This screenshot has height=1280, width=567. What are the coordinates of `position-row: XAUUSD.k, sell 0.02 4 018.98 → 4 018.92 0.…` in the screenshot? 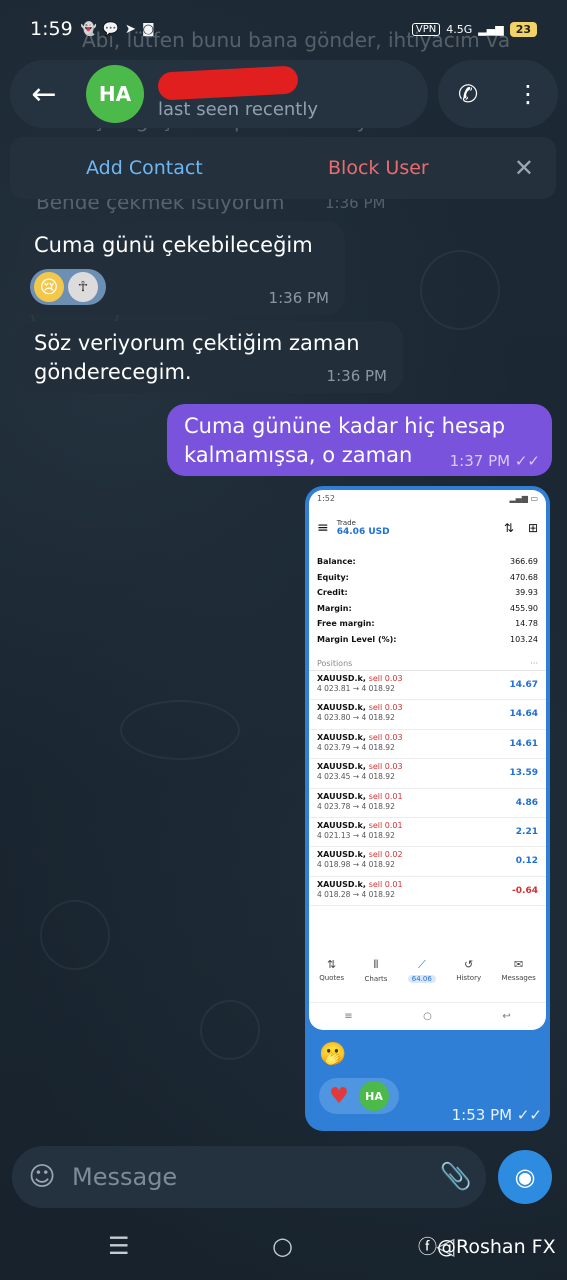 It's located at (427, 862).